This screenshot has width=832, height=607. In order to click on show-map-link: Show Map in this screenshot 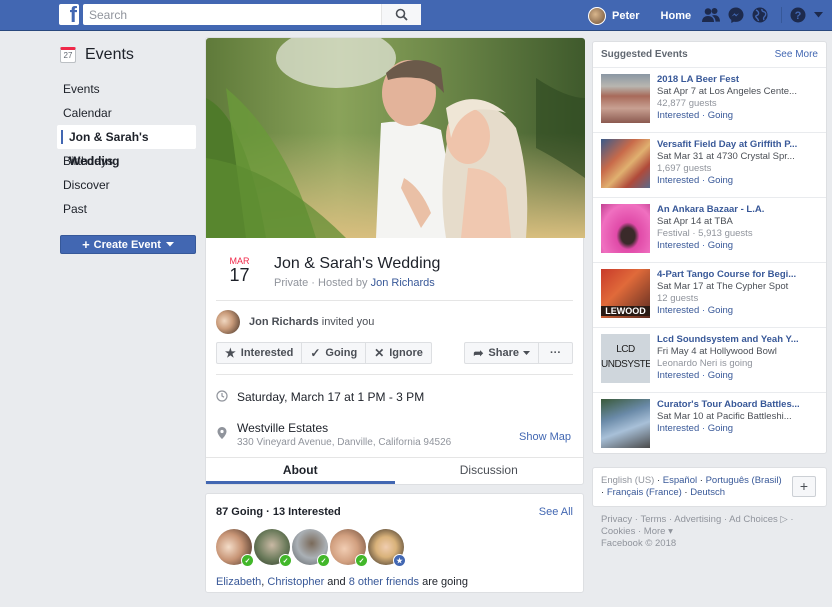, I will do `click(545, 437)`.